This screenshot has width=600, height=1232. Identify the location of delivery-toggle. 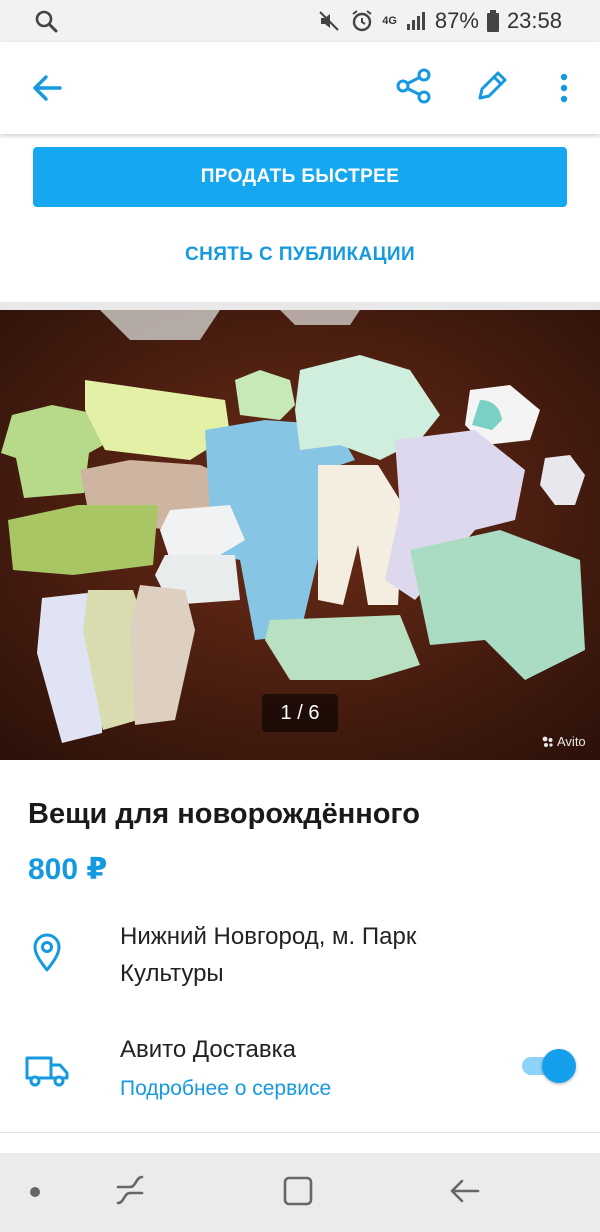
(548, 1066).